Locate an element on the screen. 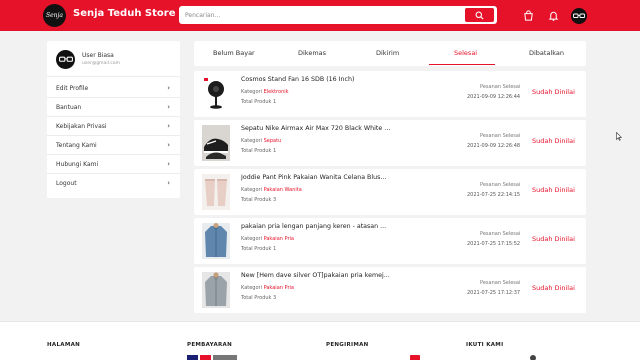  order-date: 2021-09-09 12:26:48 is located at coordinates (494, 146).